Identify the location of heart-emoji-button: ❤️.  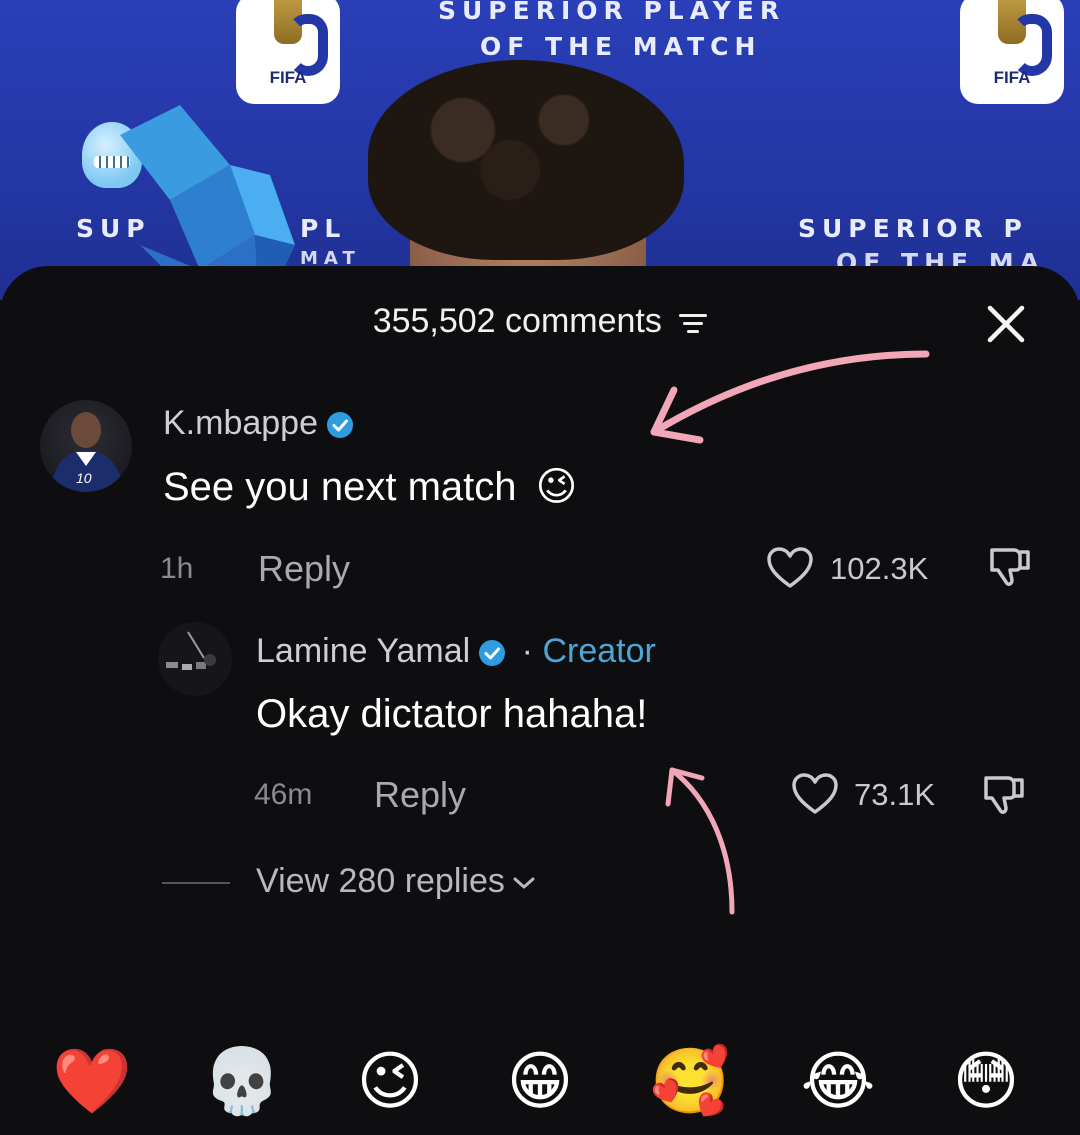
(92, 1082).